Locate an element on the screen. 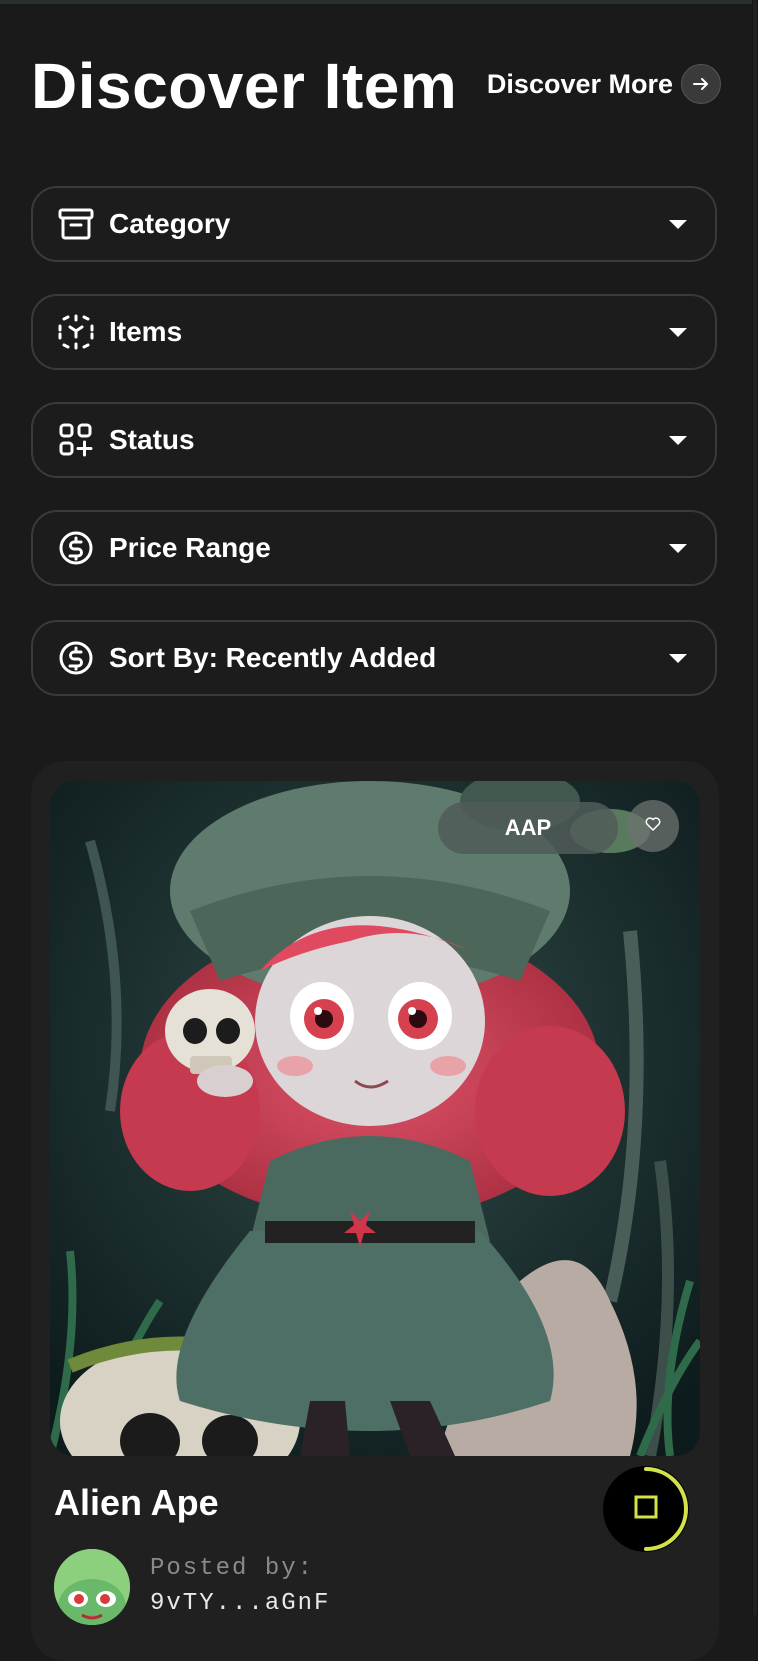  archive-box-icon is located at coordinates (76, 224).